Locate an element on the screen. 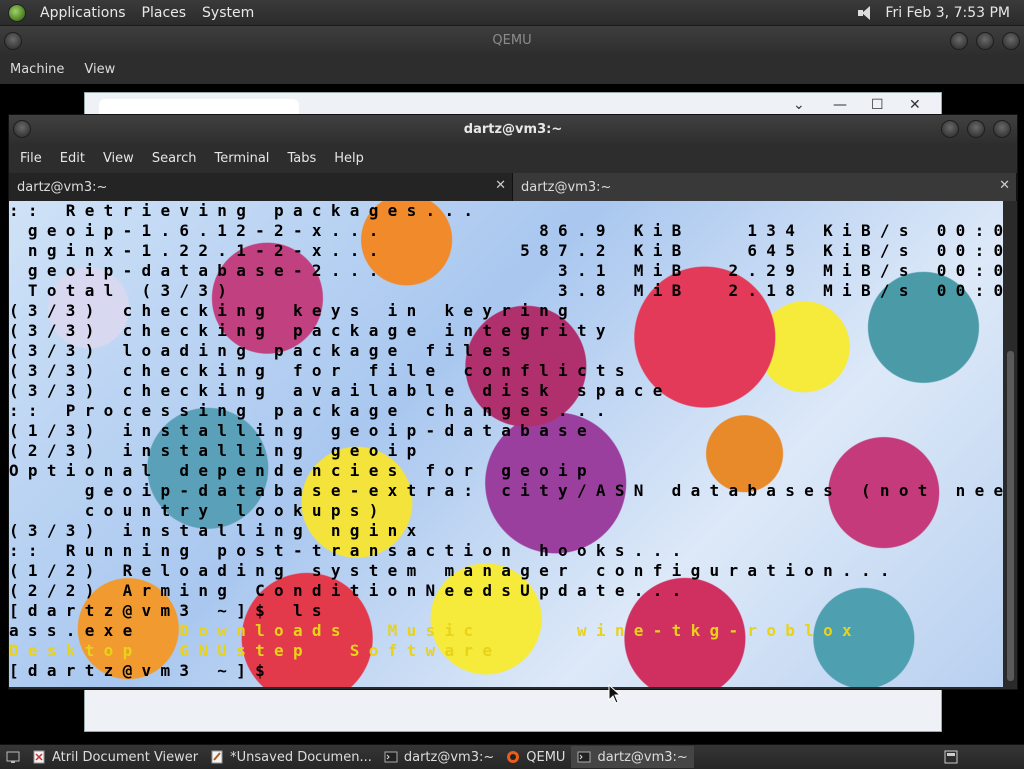 This screenshot has height=769, width=1024. ls-file: ass.exe is located at coordinates (75, 630).